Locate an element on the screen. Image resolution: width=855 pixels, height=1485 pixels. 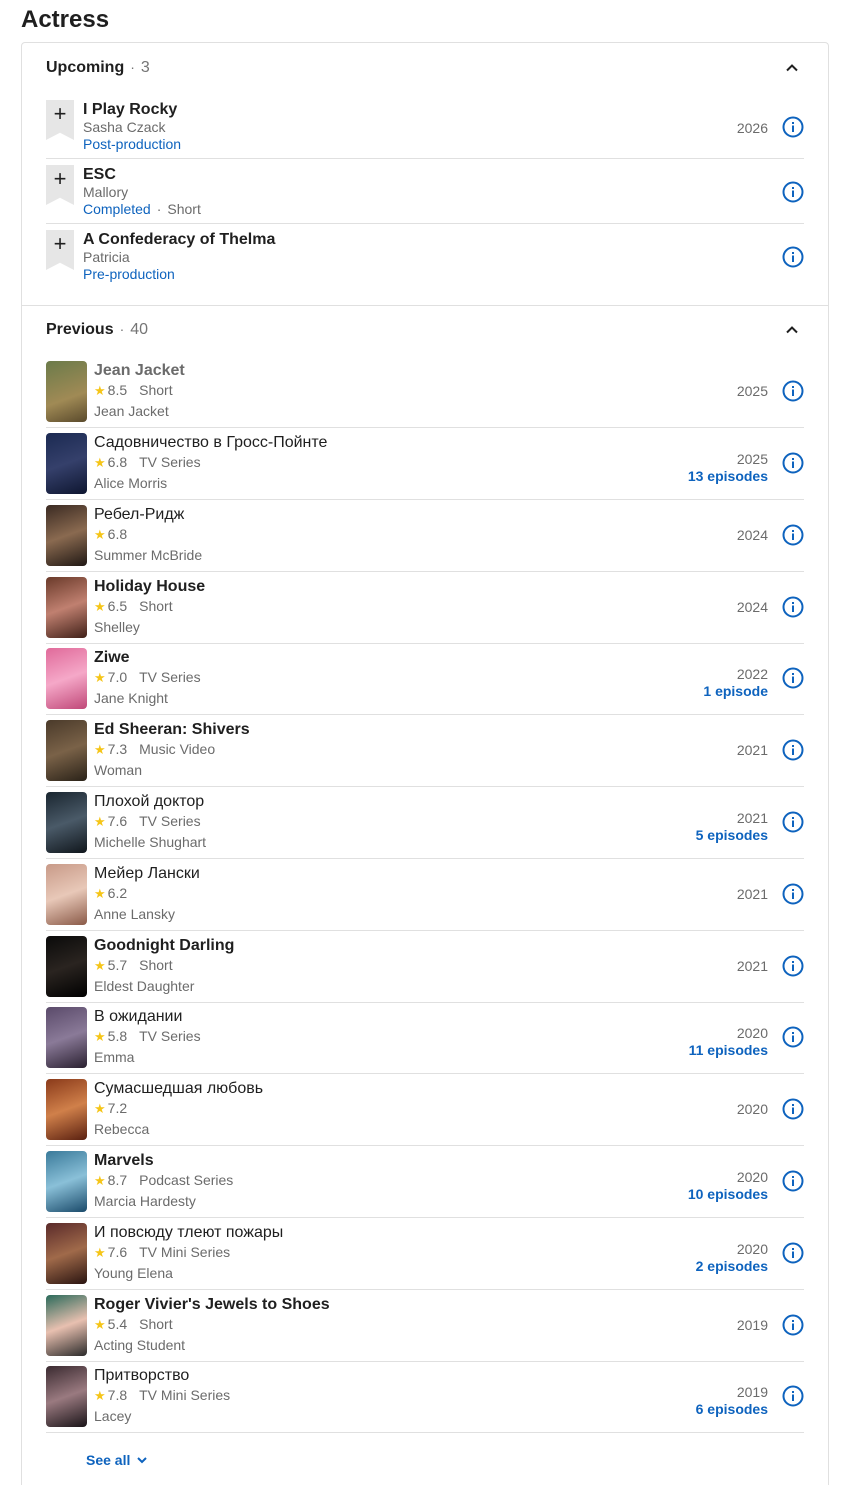
episodes-link: 2 episodes is located at coordinates (732, 1266).